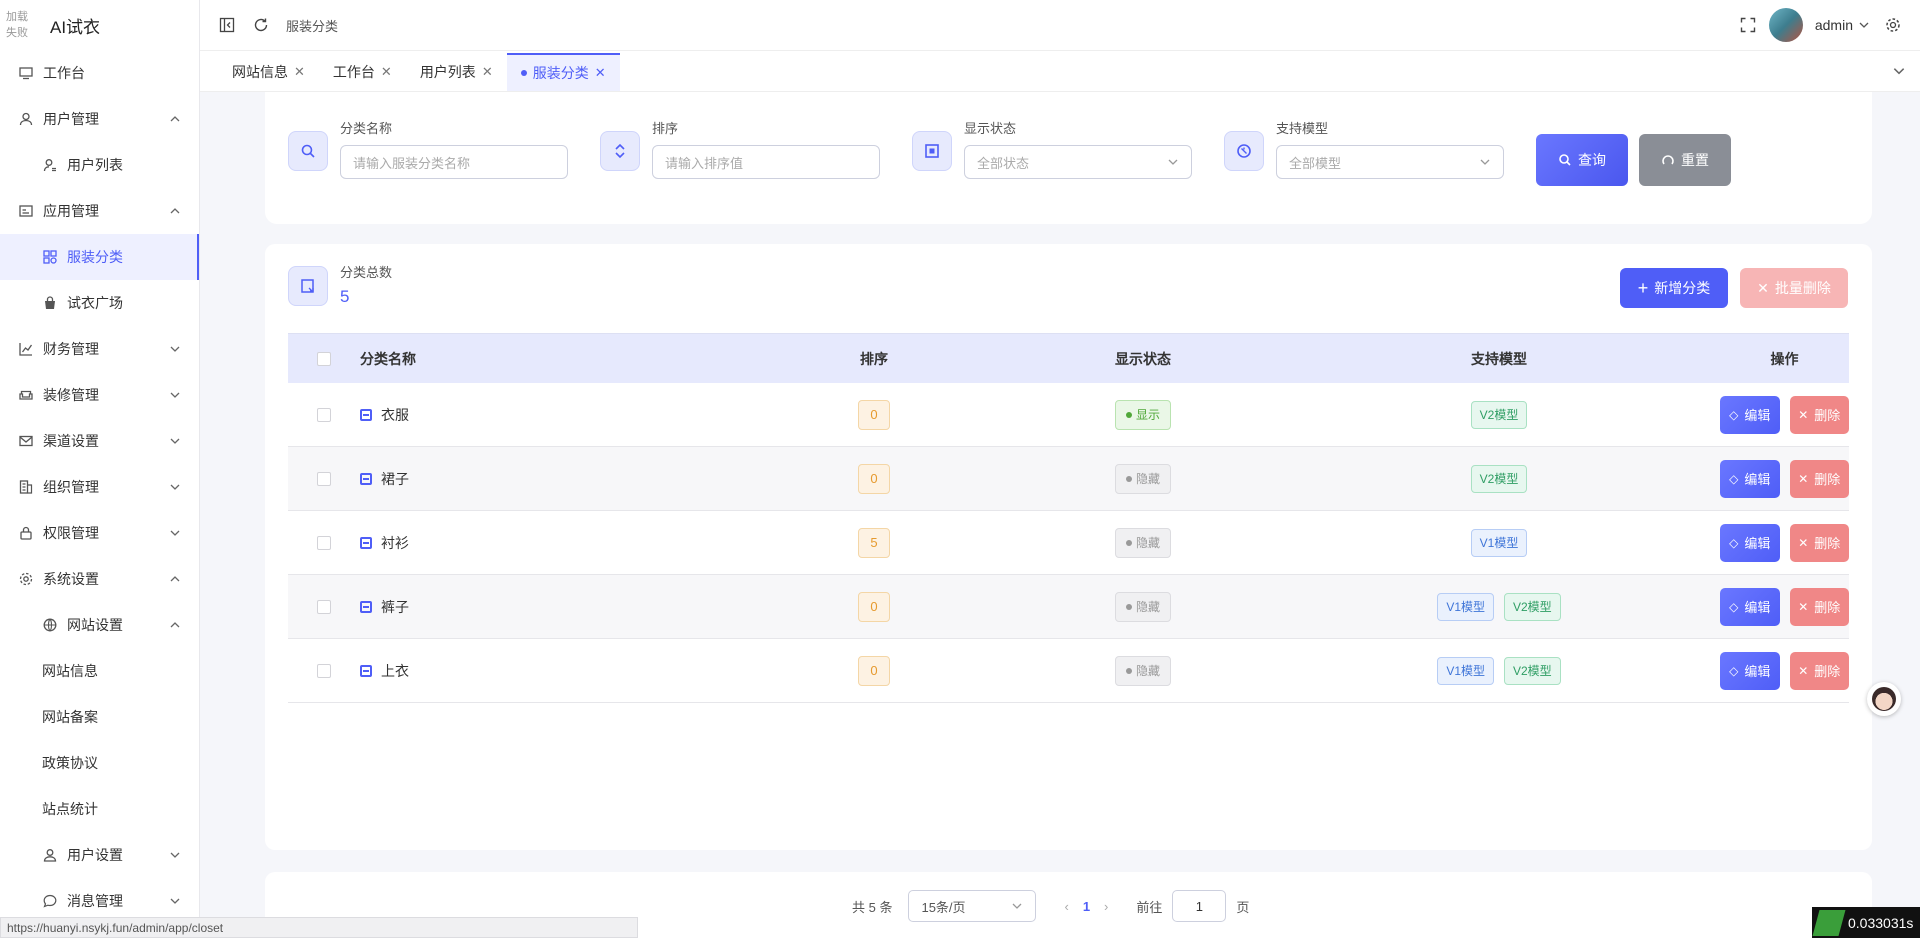 This screenshot has width=1920, height=938. Describe the element at coordinates (1499, 414) in the screenshot. I see `model-tag: V2模型` at that location.